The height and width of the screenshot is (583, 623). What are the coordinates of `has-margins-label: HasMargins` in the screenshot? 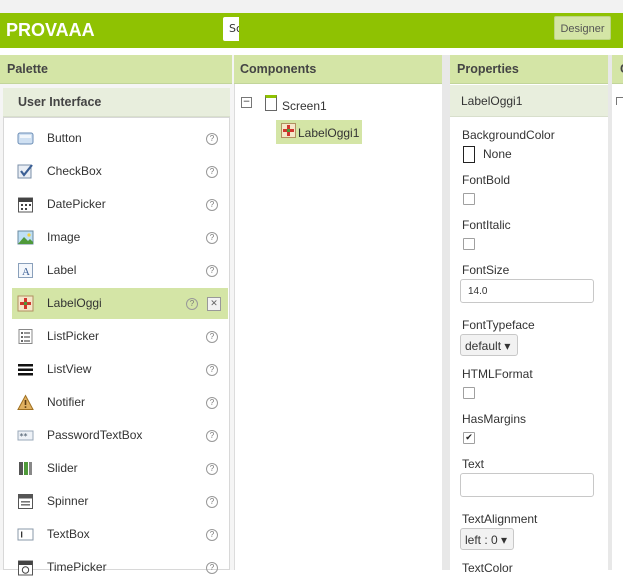 It's located at (494, 419).